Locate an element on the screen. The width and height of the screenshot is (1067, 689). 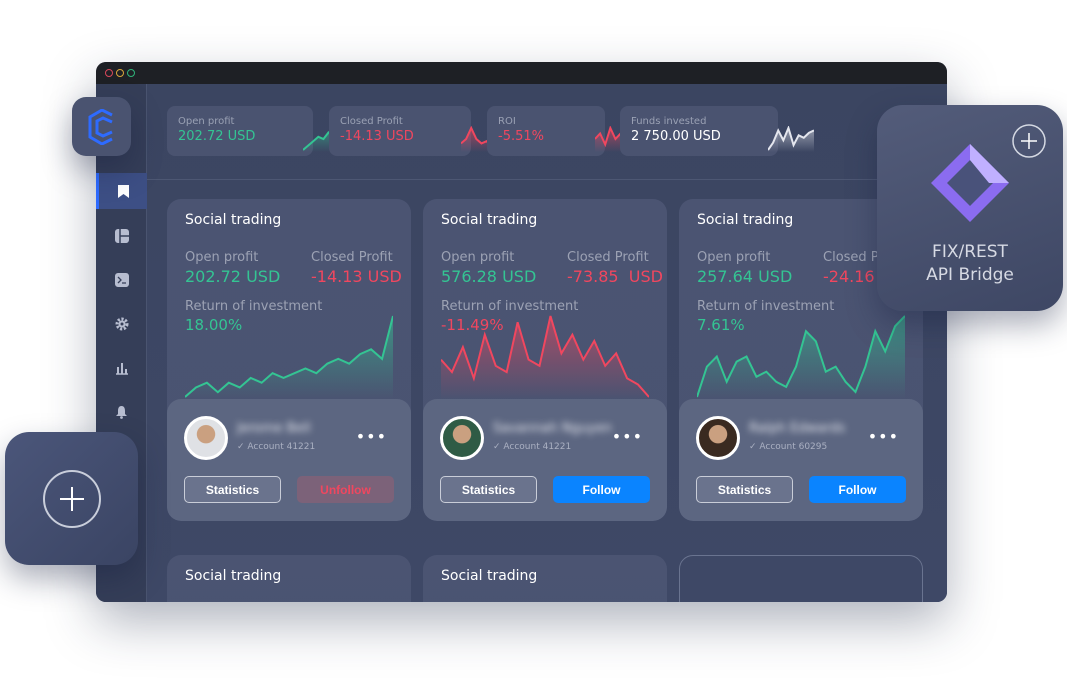
open-profit-value: 257.64 USD is located at coordinates (745, 276).